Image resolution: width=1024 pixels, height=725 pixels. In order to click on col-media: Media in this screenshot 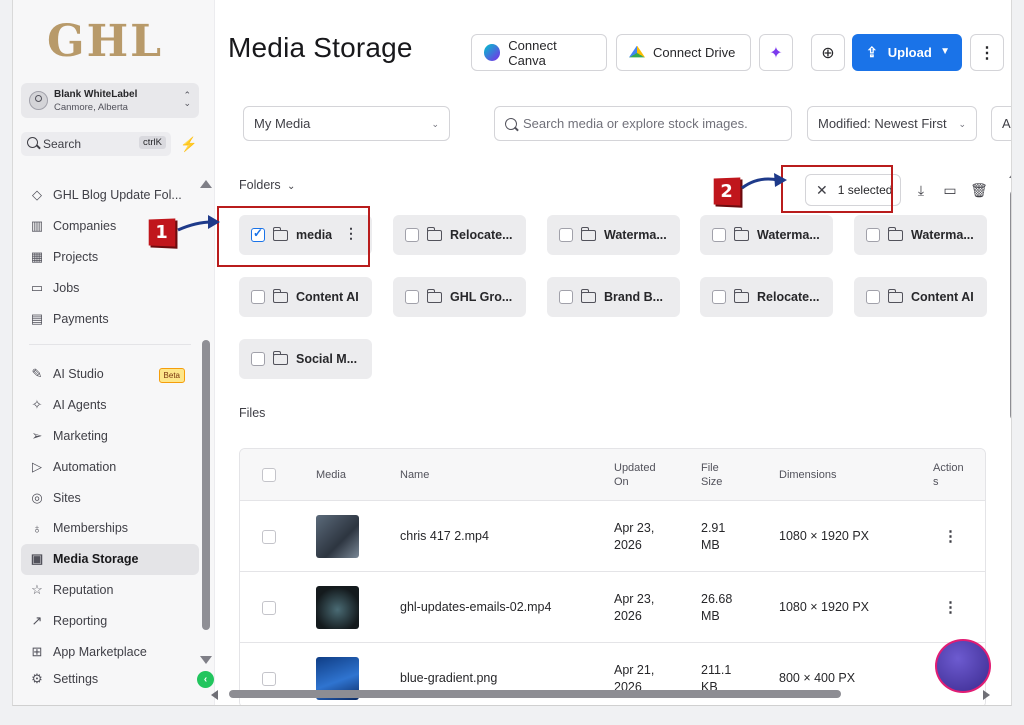, I will do `click(331, 475)`.